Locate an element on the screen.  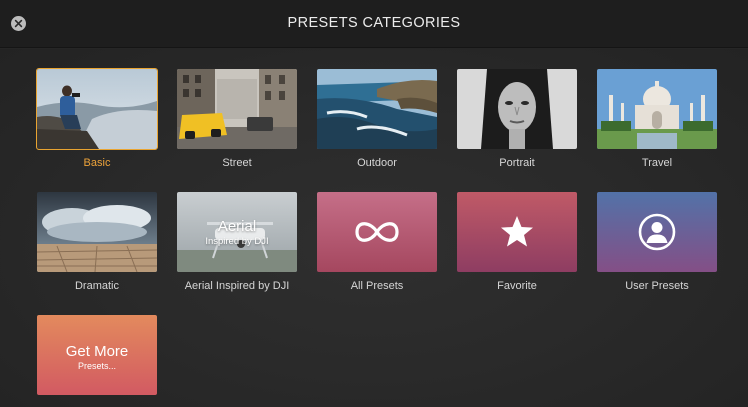
preset-thumb-dramatic is located at coordinates (97, 232).